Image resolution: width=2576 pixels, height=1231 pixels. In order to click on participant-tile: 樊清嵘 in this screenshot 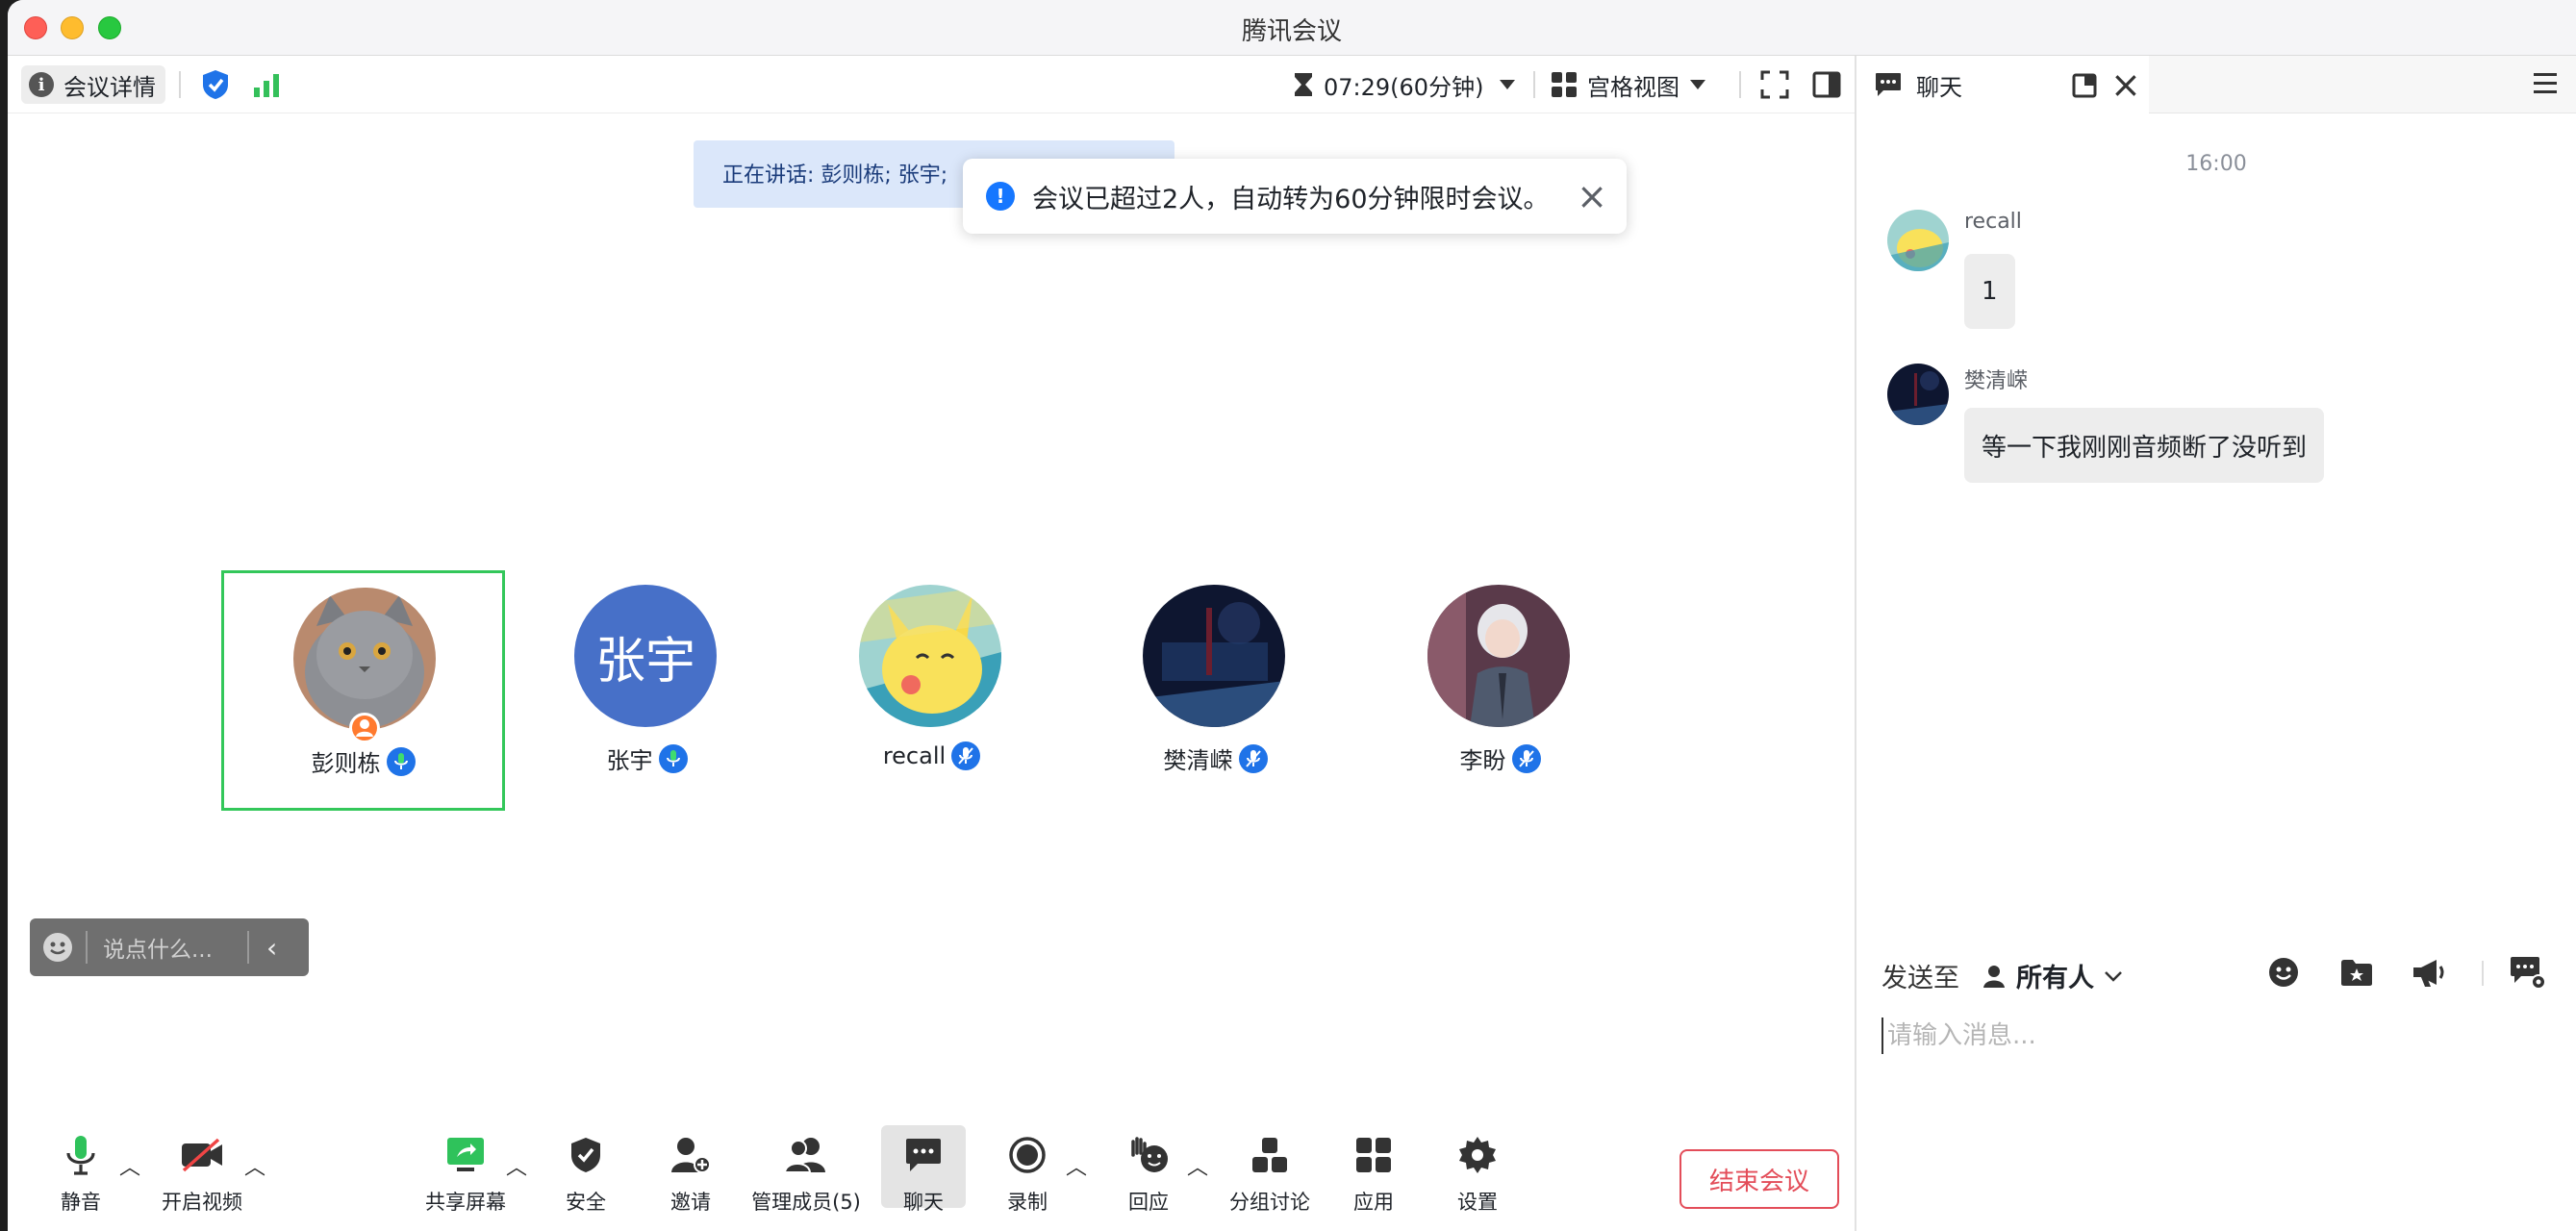, I will do `click(1215, 690)`.